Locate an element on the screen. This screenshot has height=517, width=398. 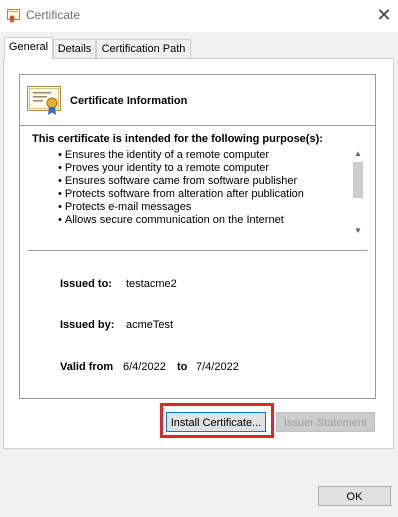
tab-certification-path: Certification Path is located at coordinates (143, 48).